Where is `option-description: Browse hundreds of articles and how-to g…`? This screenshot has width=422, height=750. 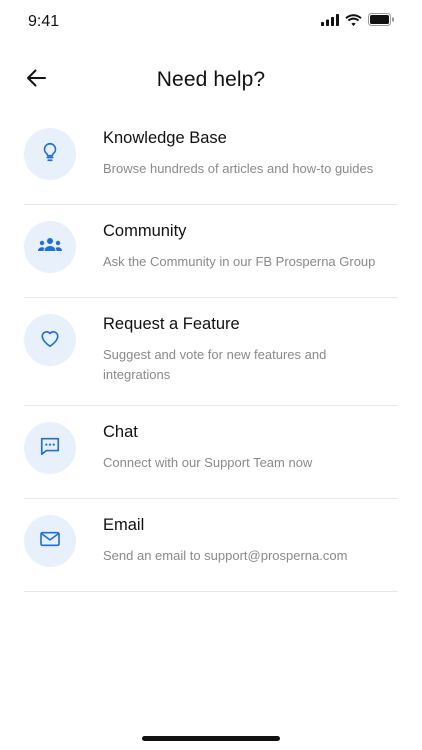
option-description: Browse hundreds of articles and how-to g… is located at coordinates (238, 168).